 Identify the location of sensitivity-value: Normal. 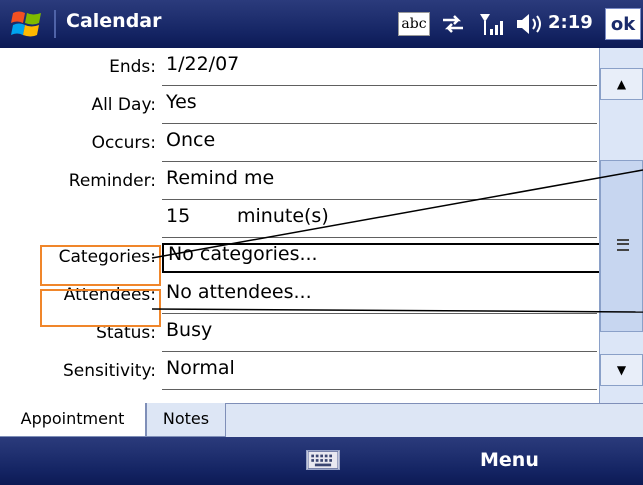
(200, 368).